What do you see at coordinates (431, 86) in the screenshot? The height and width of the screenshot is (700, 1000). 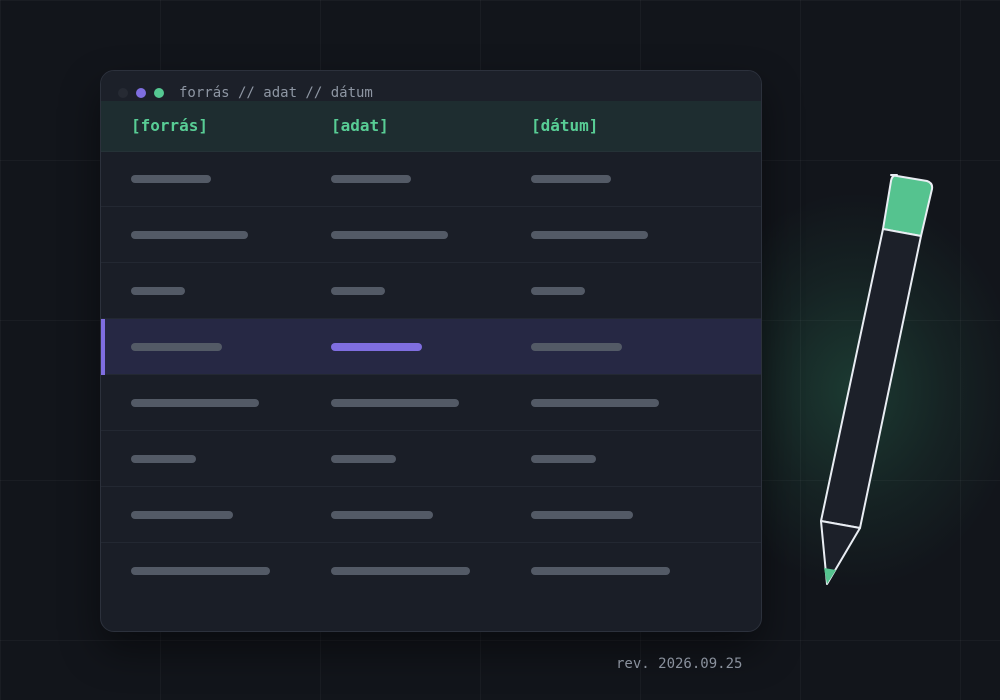 I see `window-titlebar: forrás // adat // dátum` at bounding box center [431, 86].